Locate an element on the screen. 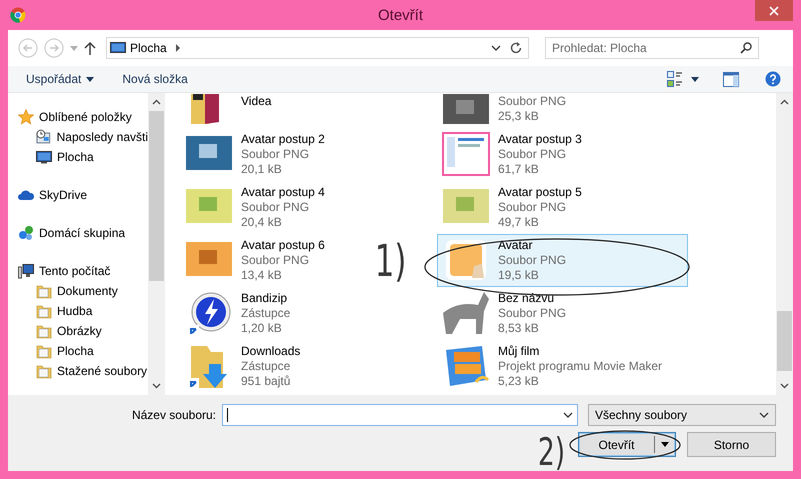  file-item: Můj film Projekt programu Movie Maker 5,23 kB is located at coordinates (551, 366).